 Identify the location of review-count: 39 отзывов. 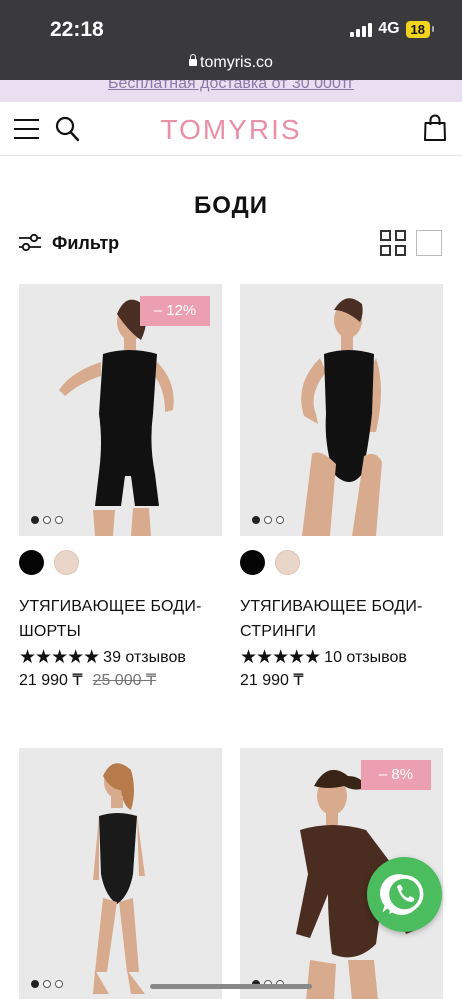
(144, 658).